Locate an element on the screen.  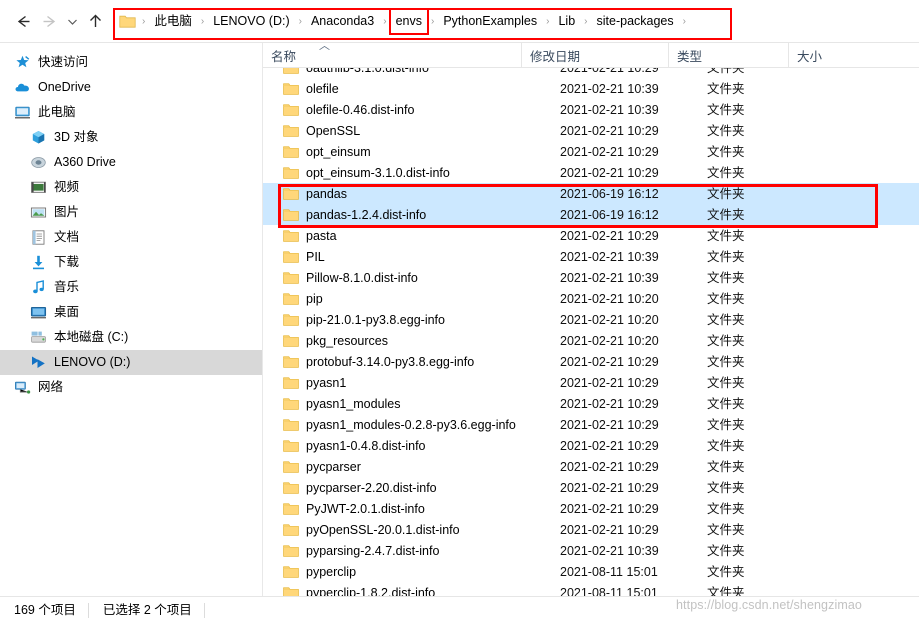
sidebar-item-0: 快速访问 is located at coordinates (131, 62).